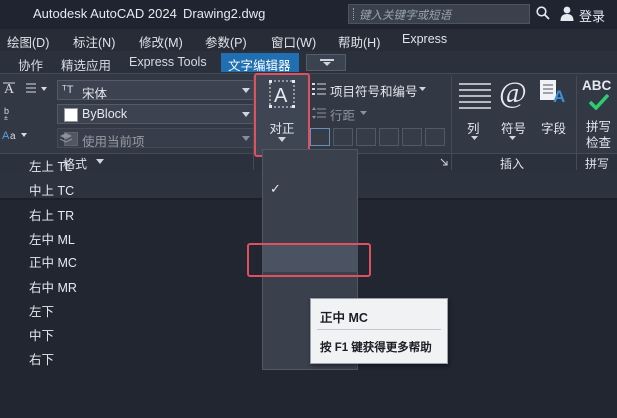 The height and width of the screenshot is (418, 617). I want to click on dropdown-item-tr: 右上 TR, so click(51, 214).